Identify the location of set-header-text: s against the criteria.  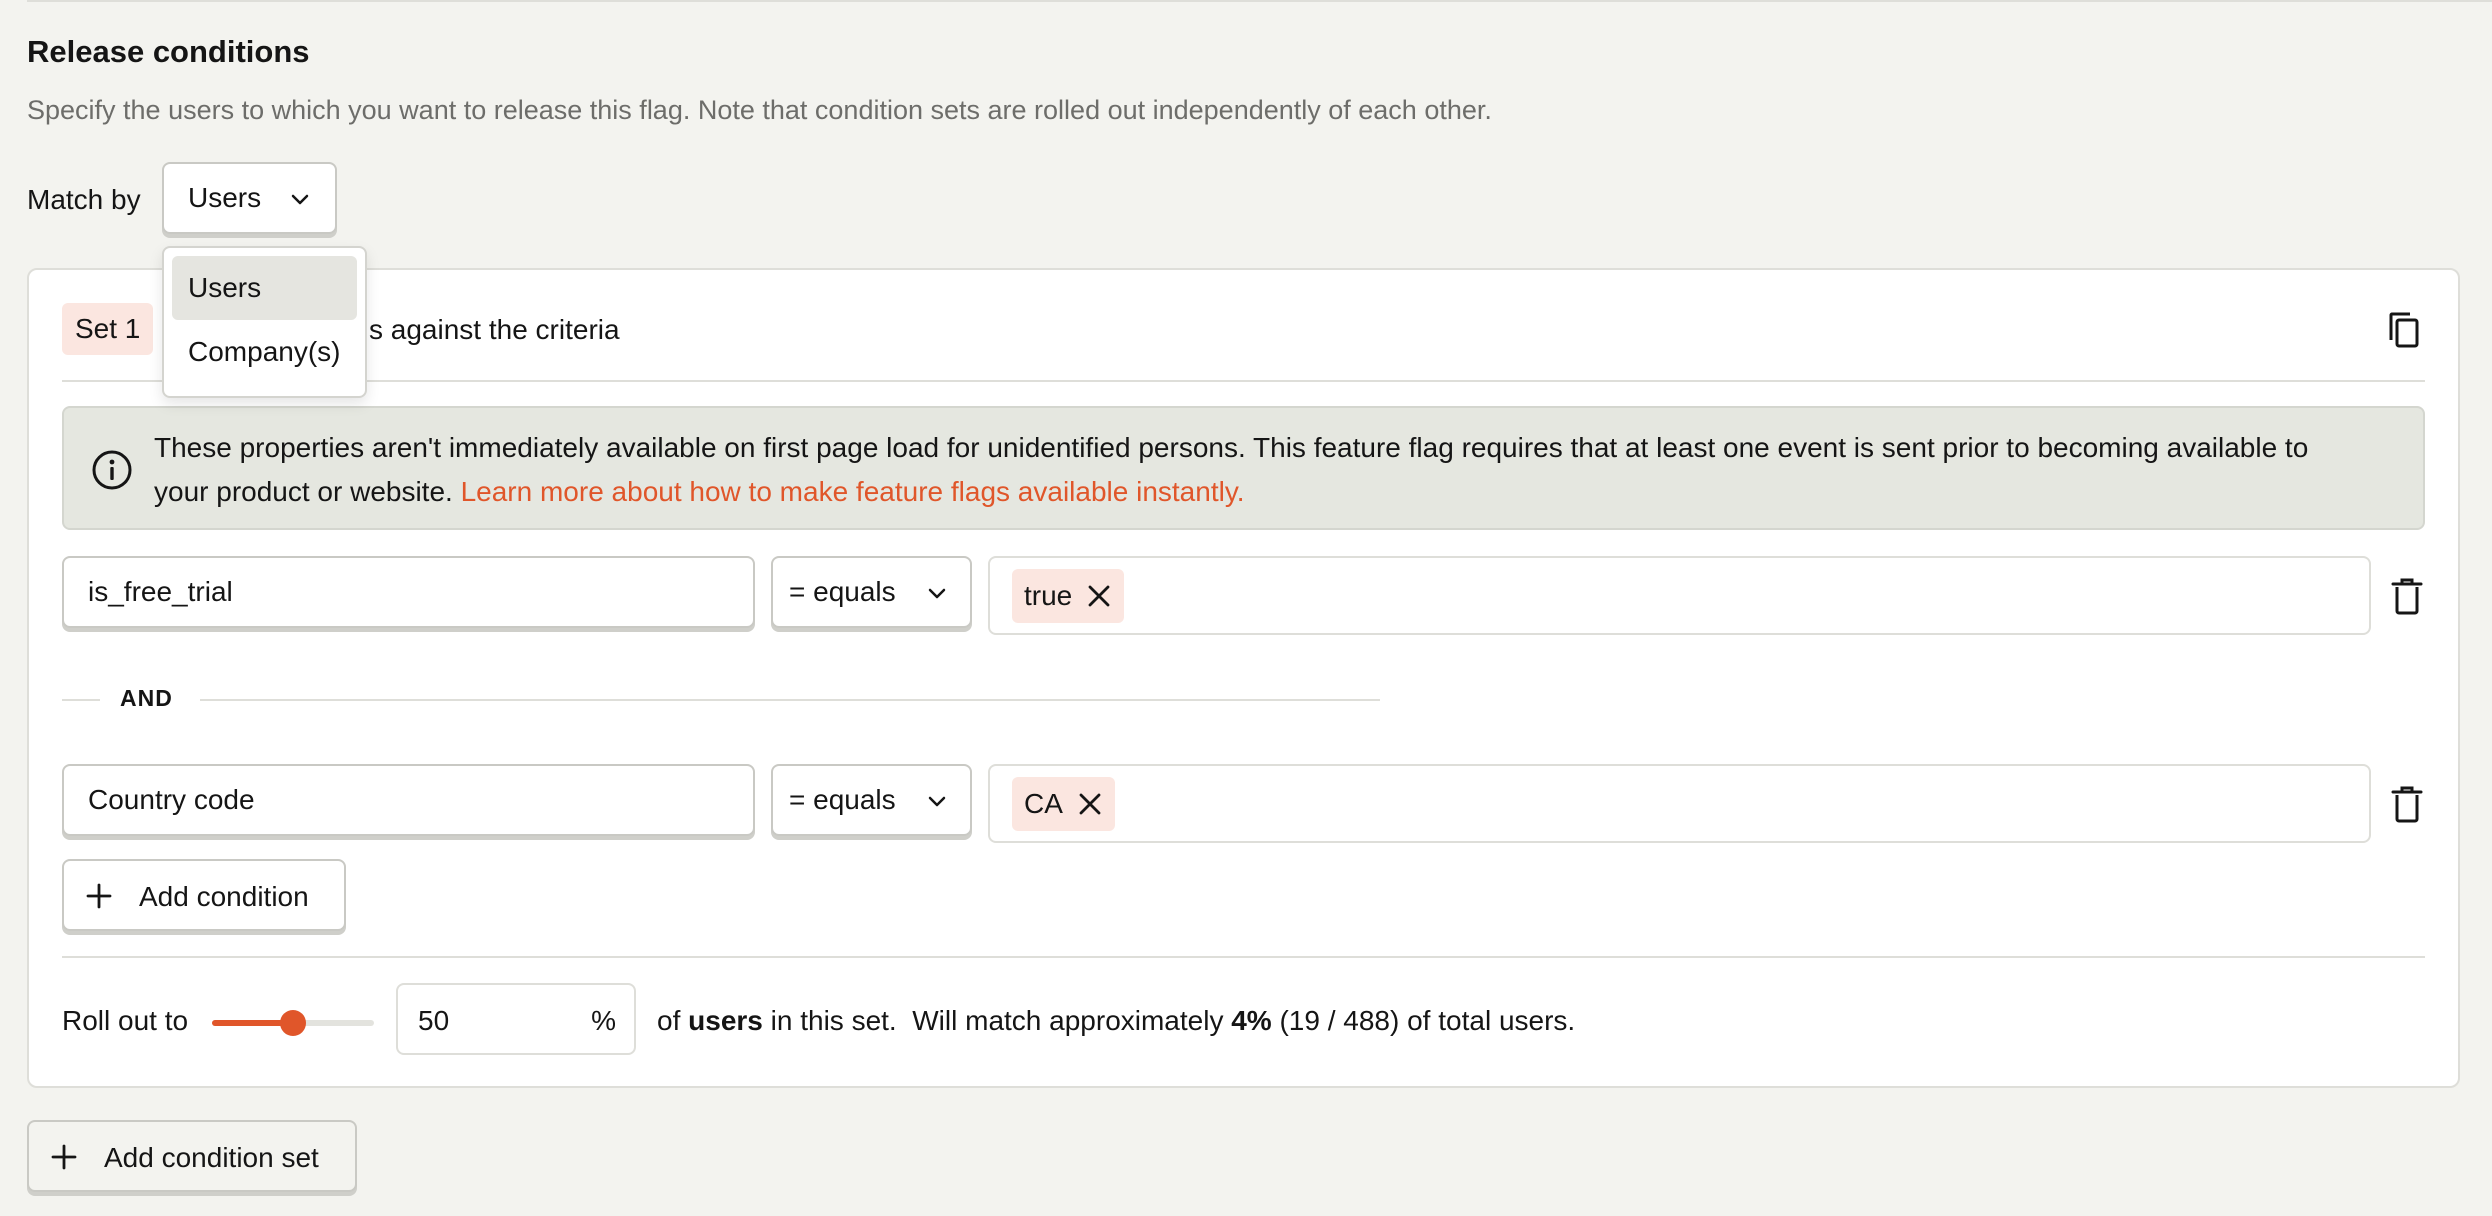
(494, 329).